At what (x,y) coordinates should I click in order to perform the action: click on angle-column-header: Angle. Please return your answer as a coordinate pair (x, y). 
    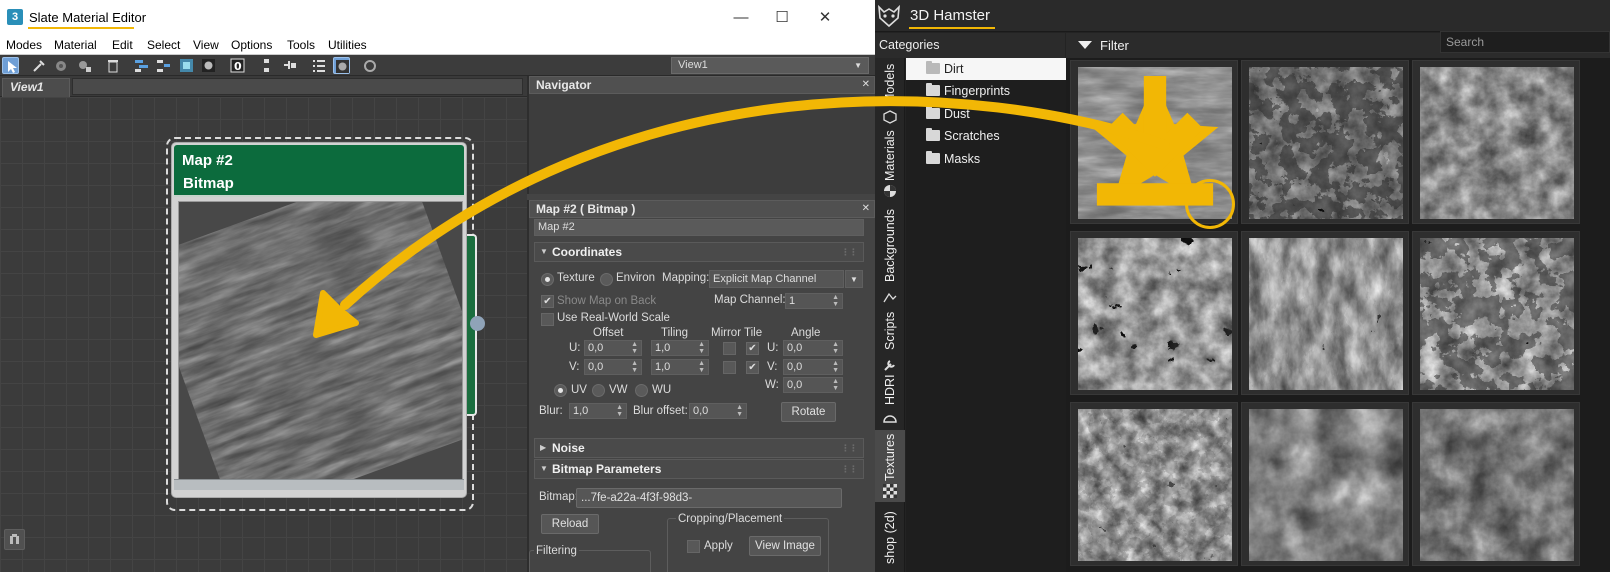
    Looking at the image, I should click on (806, 333).